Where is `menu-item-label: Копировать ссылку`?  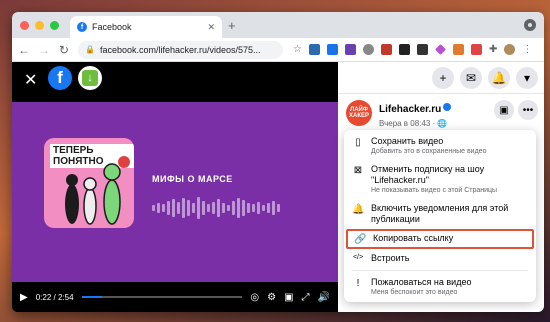 menu-item-label: Копировать ссылку is located at coordinates (413, 238).